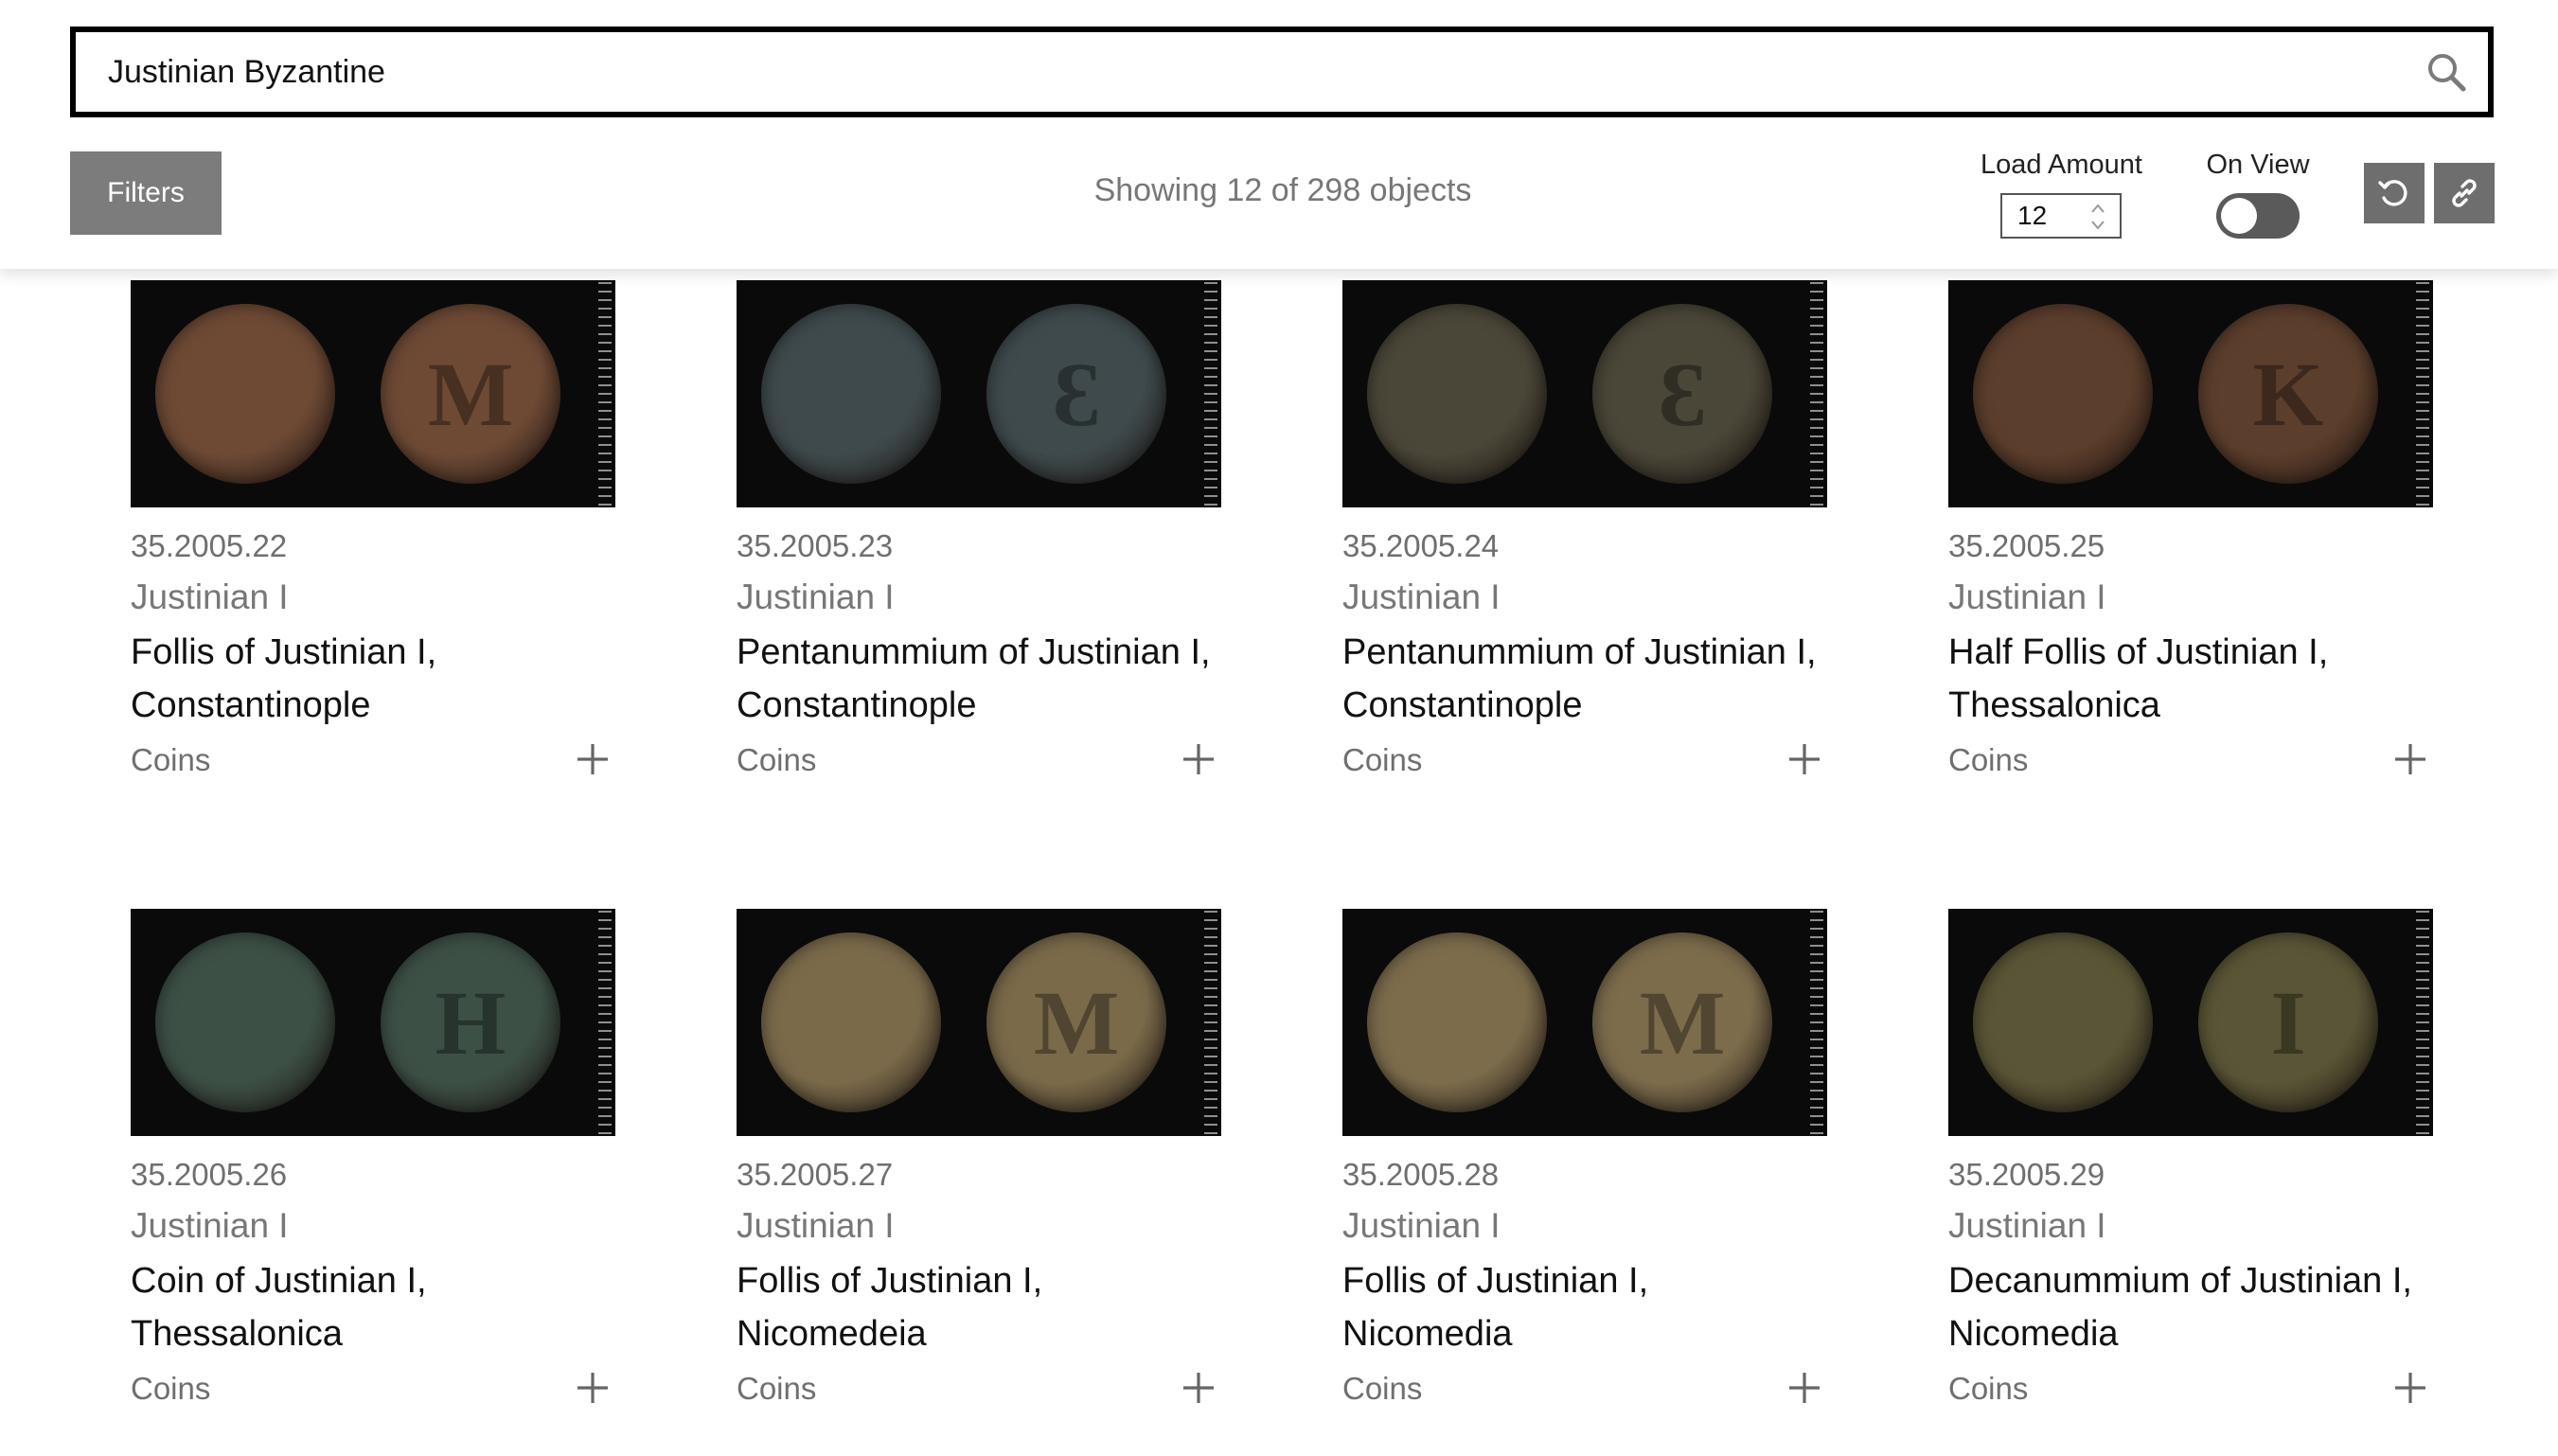 This screenshot has width=2558, height=1456. Describe the element at coordinates (2258, 165) in the screenshot. I see `on-view-label: On View` at that location.